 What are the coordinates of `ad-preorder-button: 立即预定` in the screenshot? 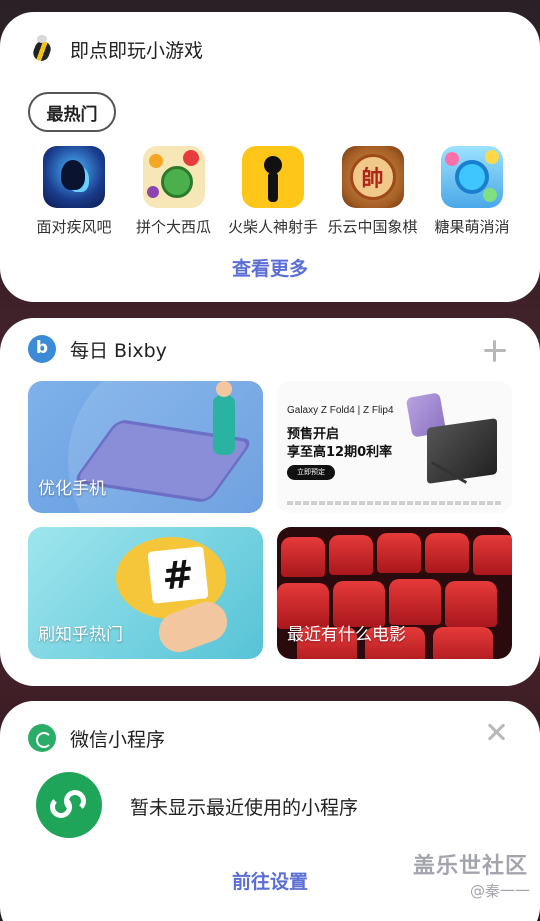 It's located at (311, 472).